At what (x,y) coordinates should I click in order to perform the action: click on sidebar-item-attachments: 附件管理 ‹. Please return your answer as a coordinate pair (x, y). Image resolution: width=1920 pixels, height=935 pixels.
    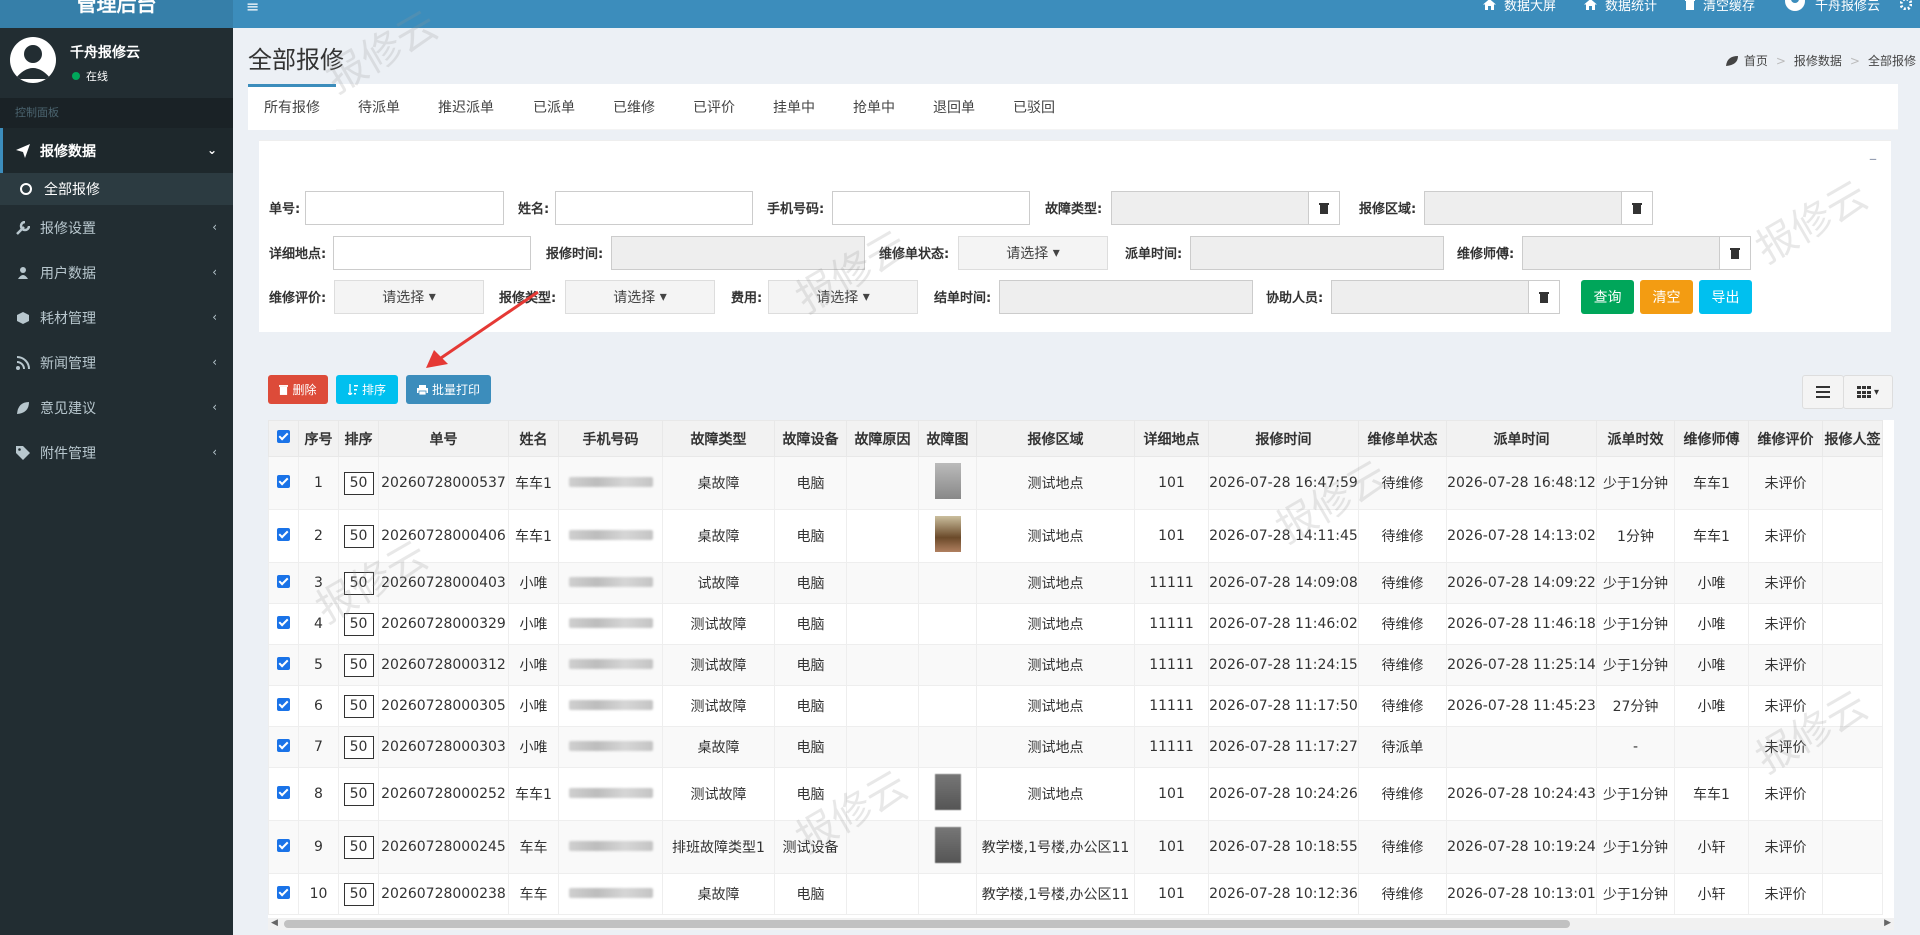
    Looking at the image, I should click on (116, 452).